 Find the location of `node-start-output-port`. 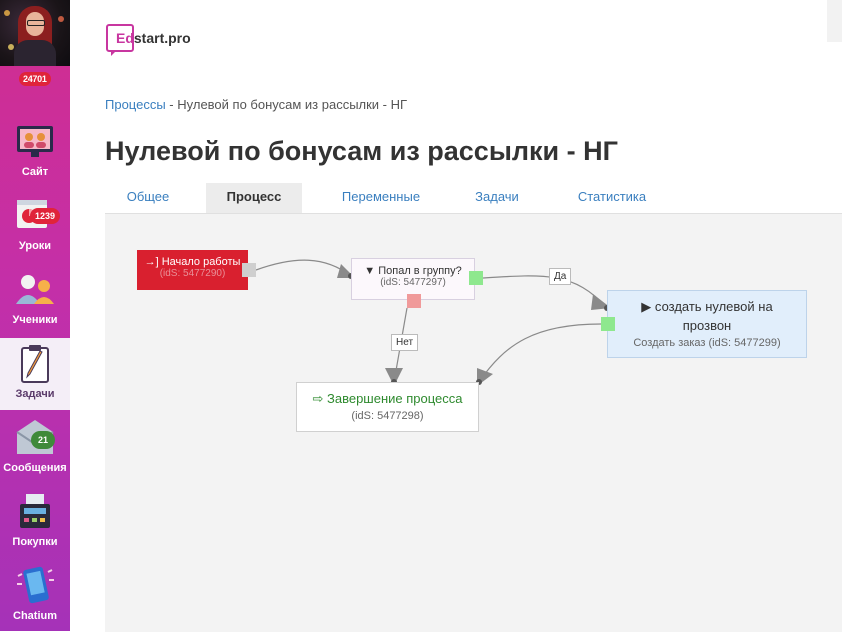

node-start-output-port is located at coordinates (249, 270).